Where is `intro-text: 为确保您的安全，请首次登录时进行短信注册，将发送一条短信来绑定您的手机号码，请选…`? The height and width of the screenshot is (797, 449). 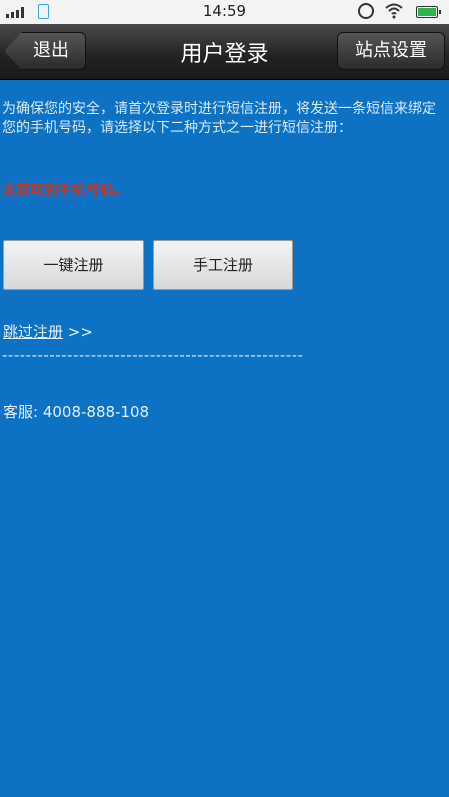 intro-text: 为确保您的安全，请首次登录时进行短信注册，将发送一条短信来绑定您的手机号码，请选… is located at coordinates (219, 118).